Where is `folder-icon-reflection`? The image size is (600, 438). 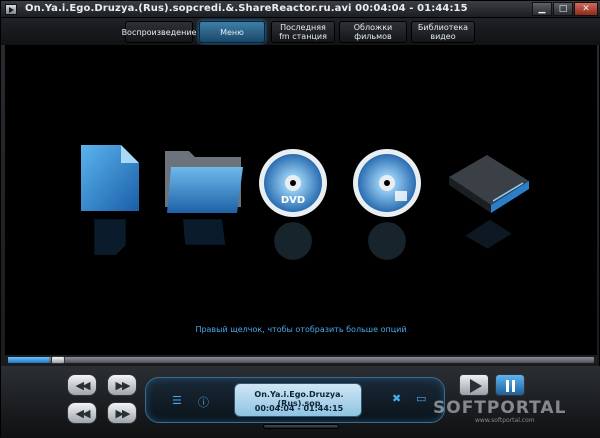 folder-icon-reflection is located at coordinates (204, 232).